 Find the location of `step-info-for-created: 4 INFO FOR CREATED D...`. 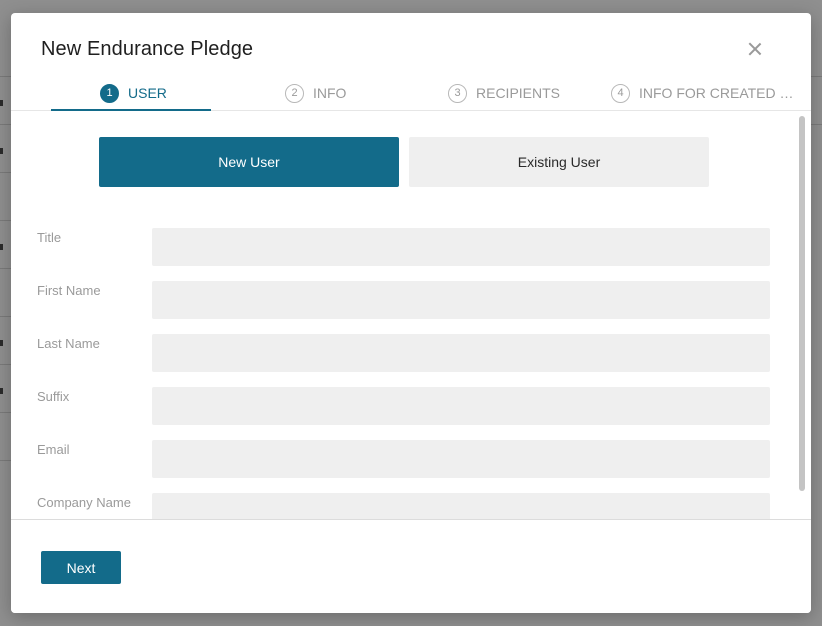

step-info-for-created: 4 INFO FOR CREATED D... is located at coordinates (705, 93).